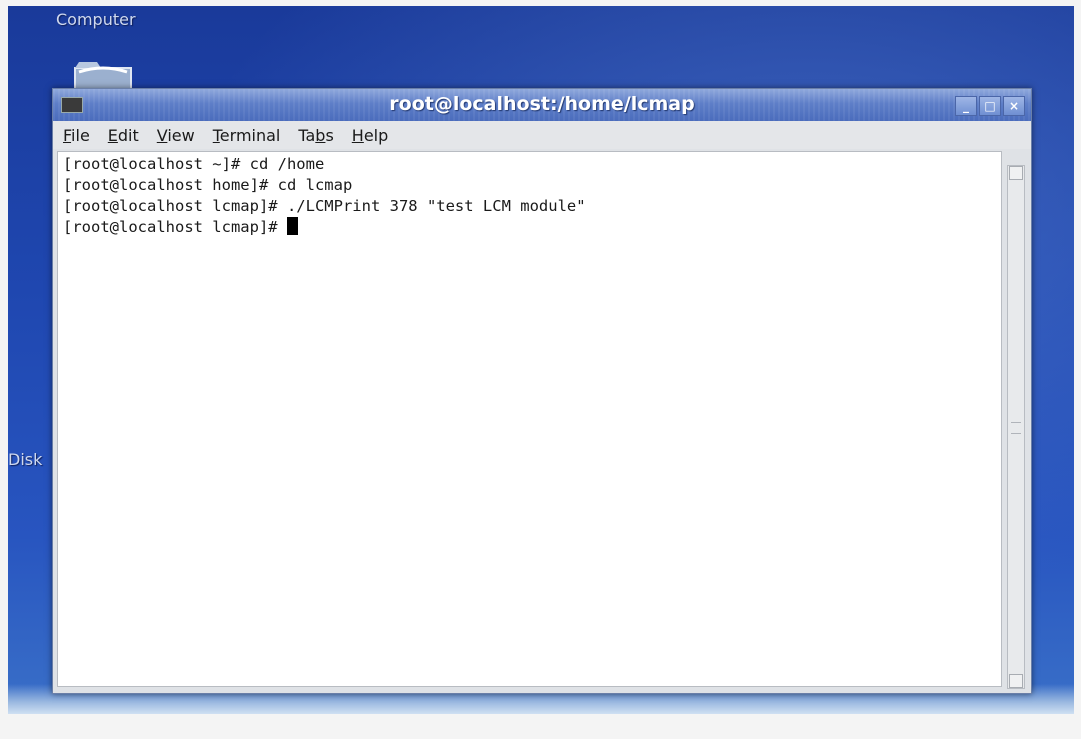 The height and width of the screenshot is (739, 1081). What do you see at coordinates (292, 226) in the screenshot?
I see `text-cursor` at bounding box center [292, 226].